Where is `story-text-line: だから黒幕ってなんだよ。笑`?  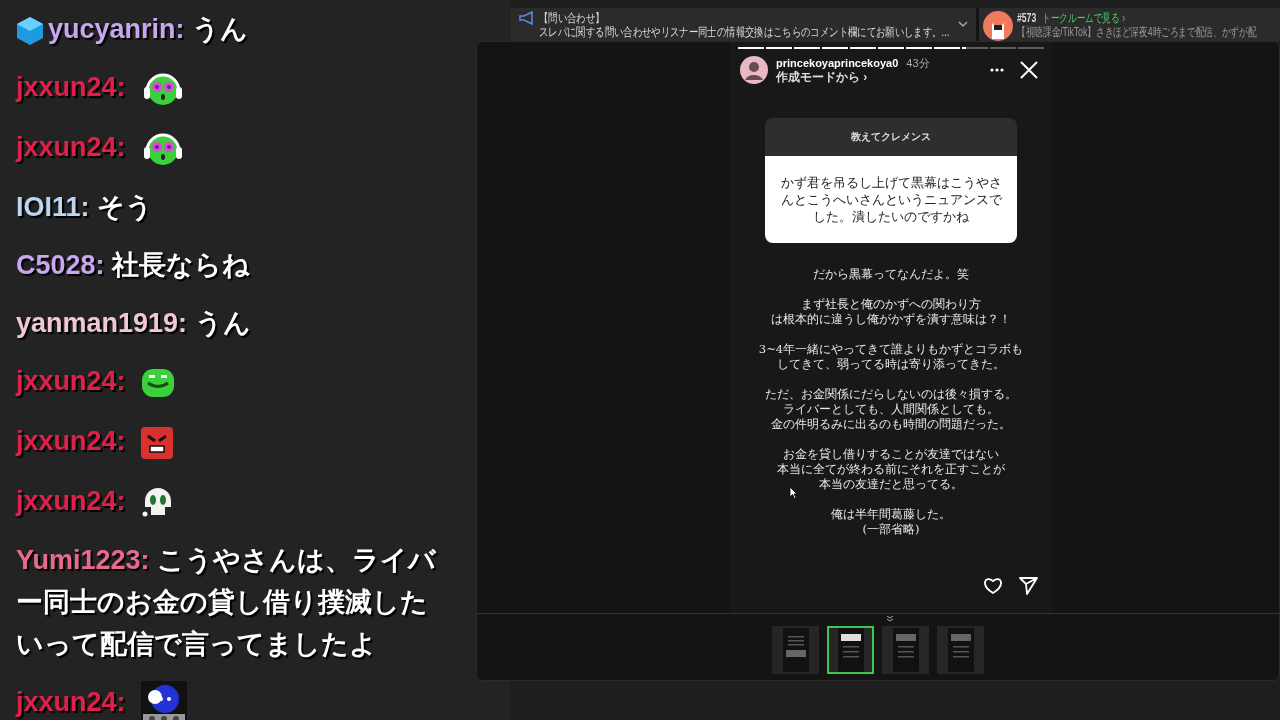 story-text-line: だから黒幕ってなんだよ。笑 is located at coordinates (891, 274).